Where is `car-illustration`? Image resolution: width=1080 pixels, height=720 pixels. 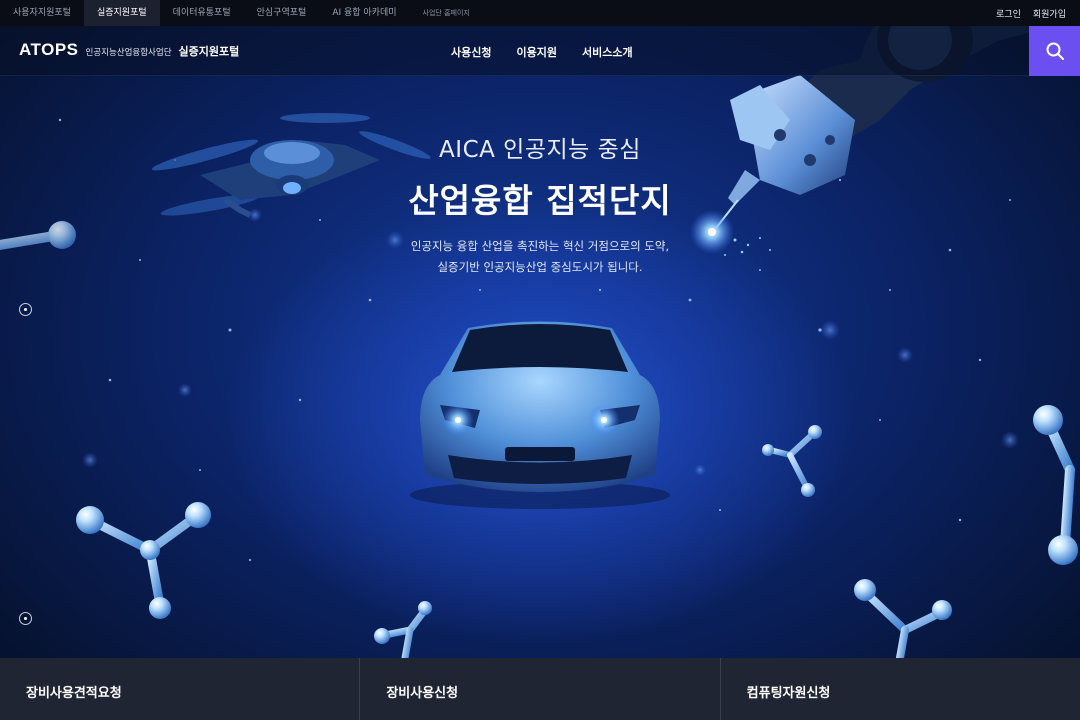
car-illustration is located at coordinates (540, 415).